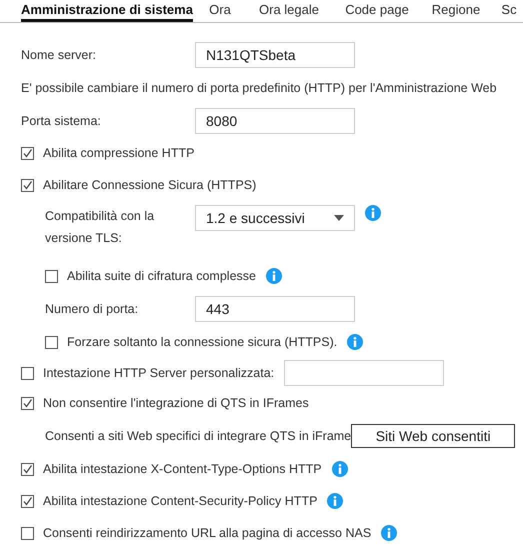 This screenshot has height=553, width=523. Describe the element at coordinates (100, 227) in the screenshot. I see `select-label: Compatibilità con la versione TLS:` at that location.